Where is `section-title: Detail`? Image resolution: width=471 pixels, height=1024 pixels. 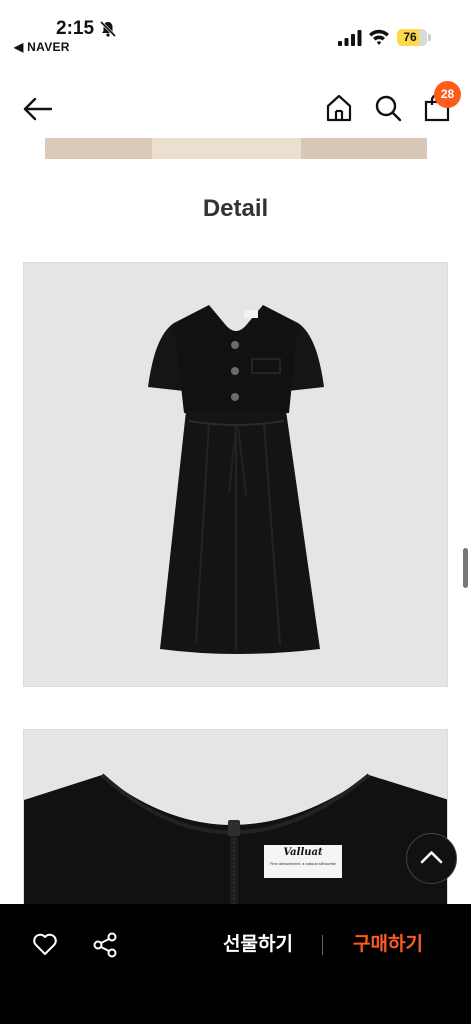
section-title: Detail is located at coordinates (235, 208).